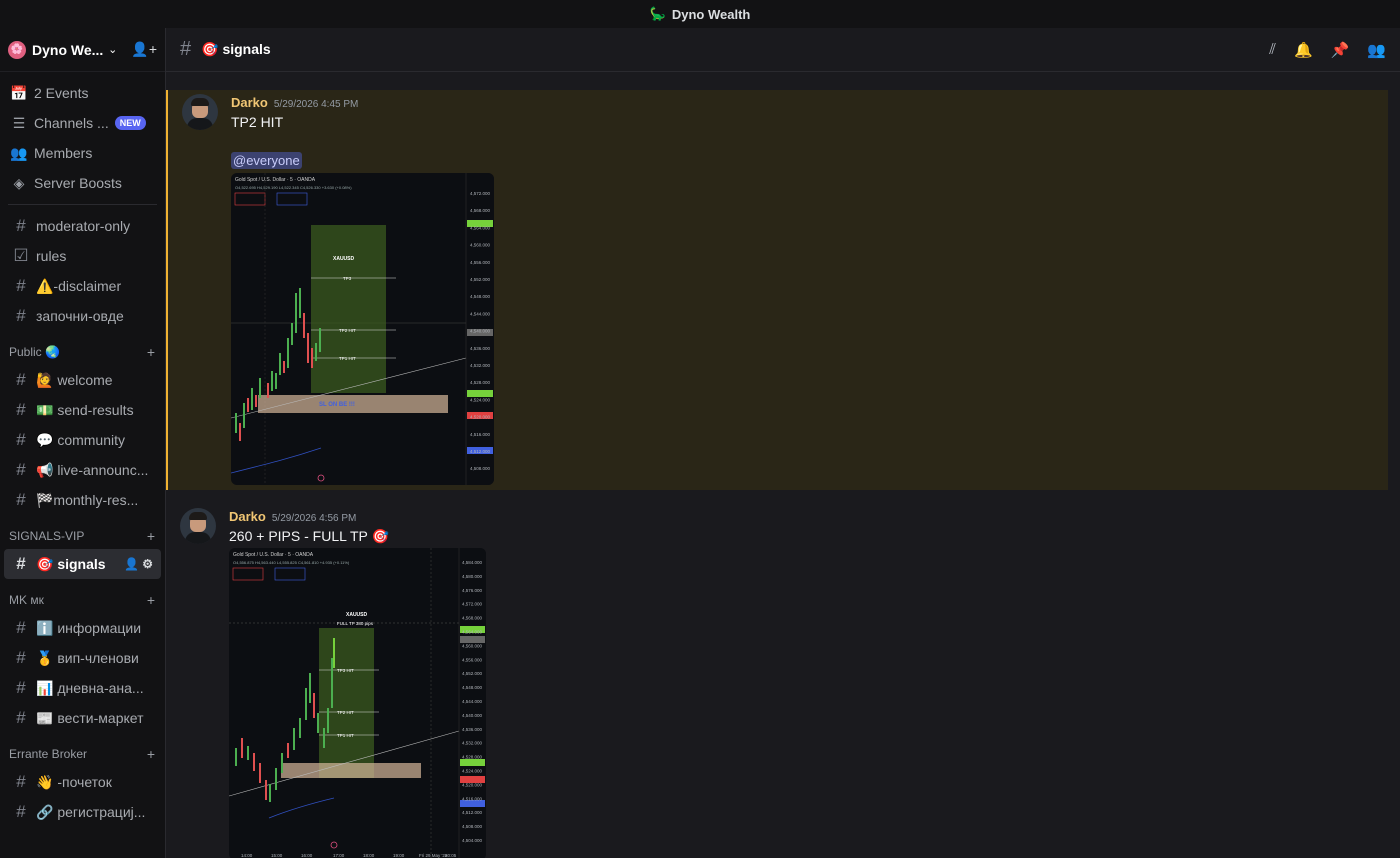 The height and width of the screenshot is (858, 1400). Describe the element at coordinates (82, 123) in the screenshot. I see `browse-channels-link: ☰ Channels ... NEW` at that location.